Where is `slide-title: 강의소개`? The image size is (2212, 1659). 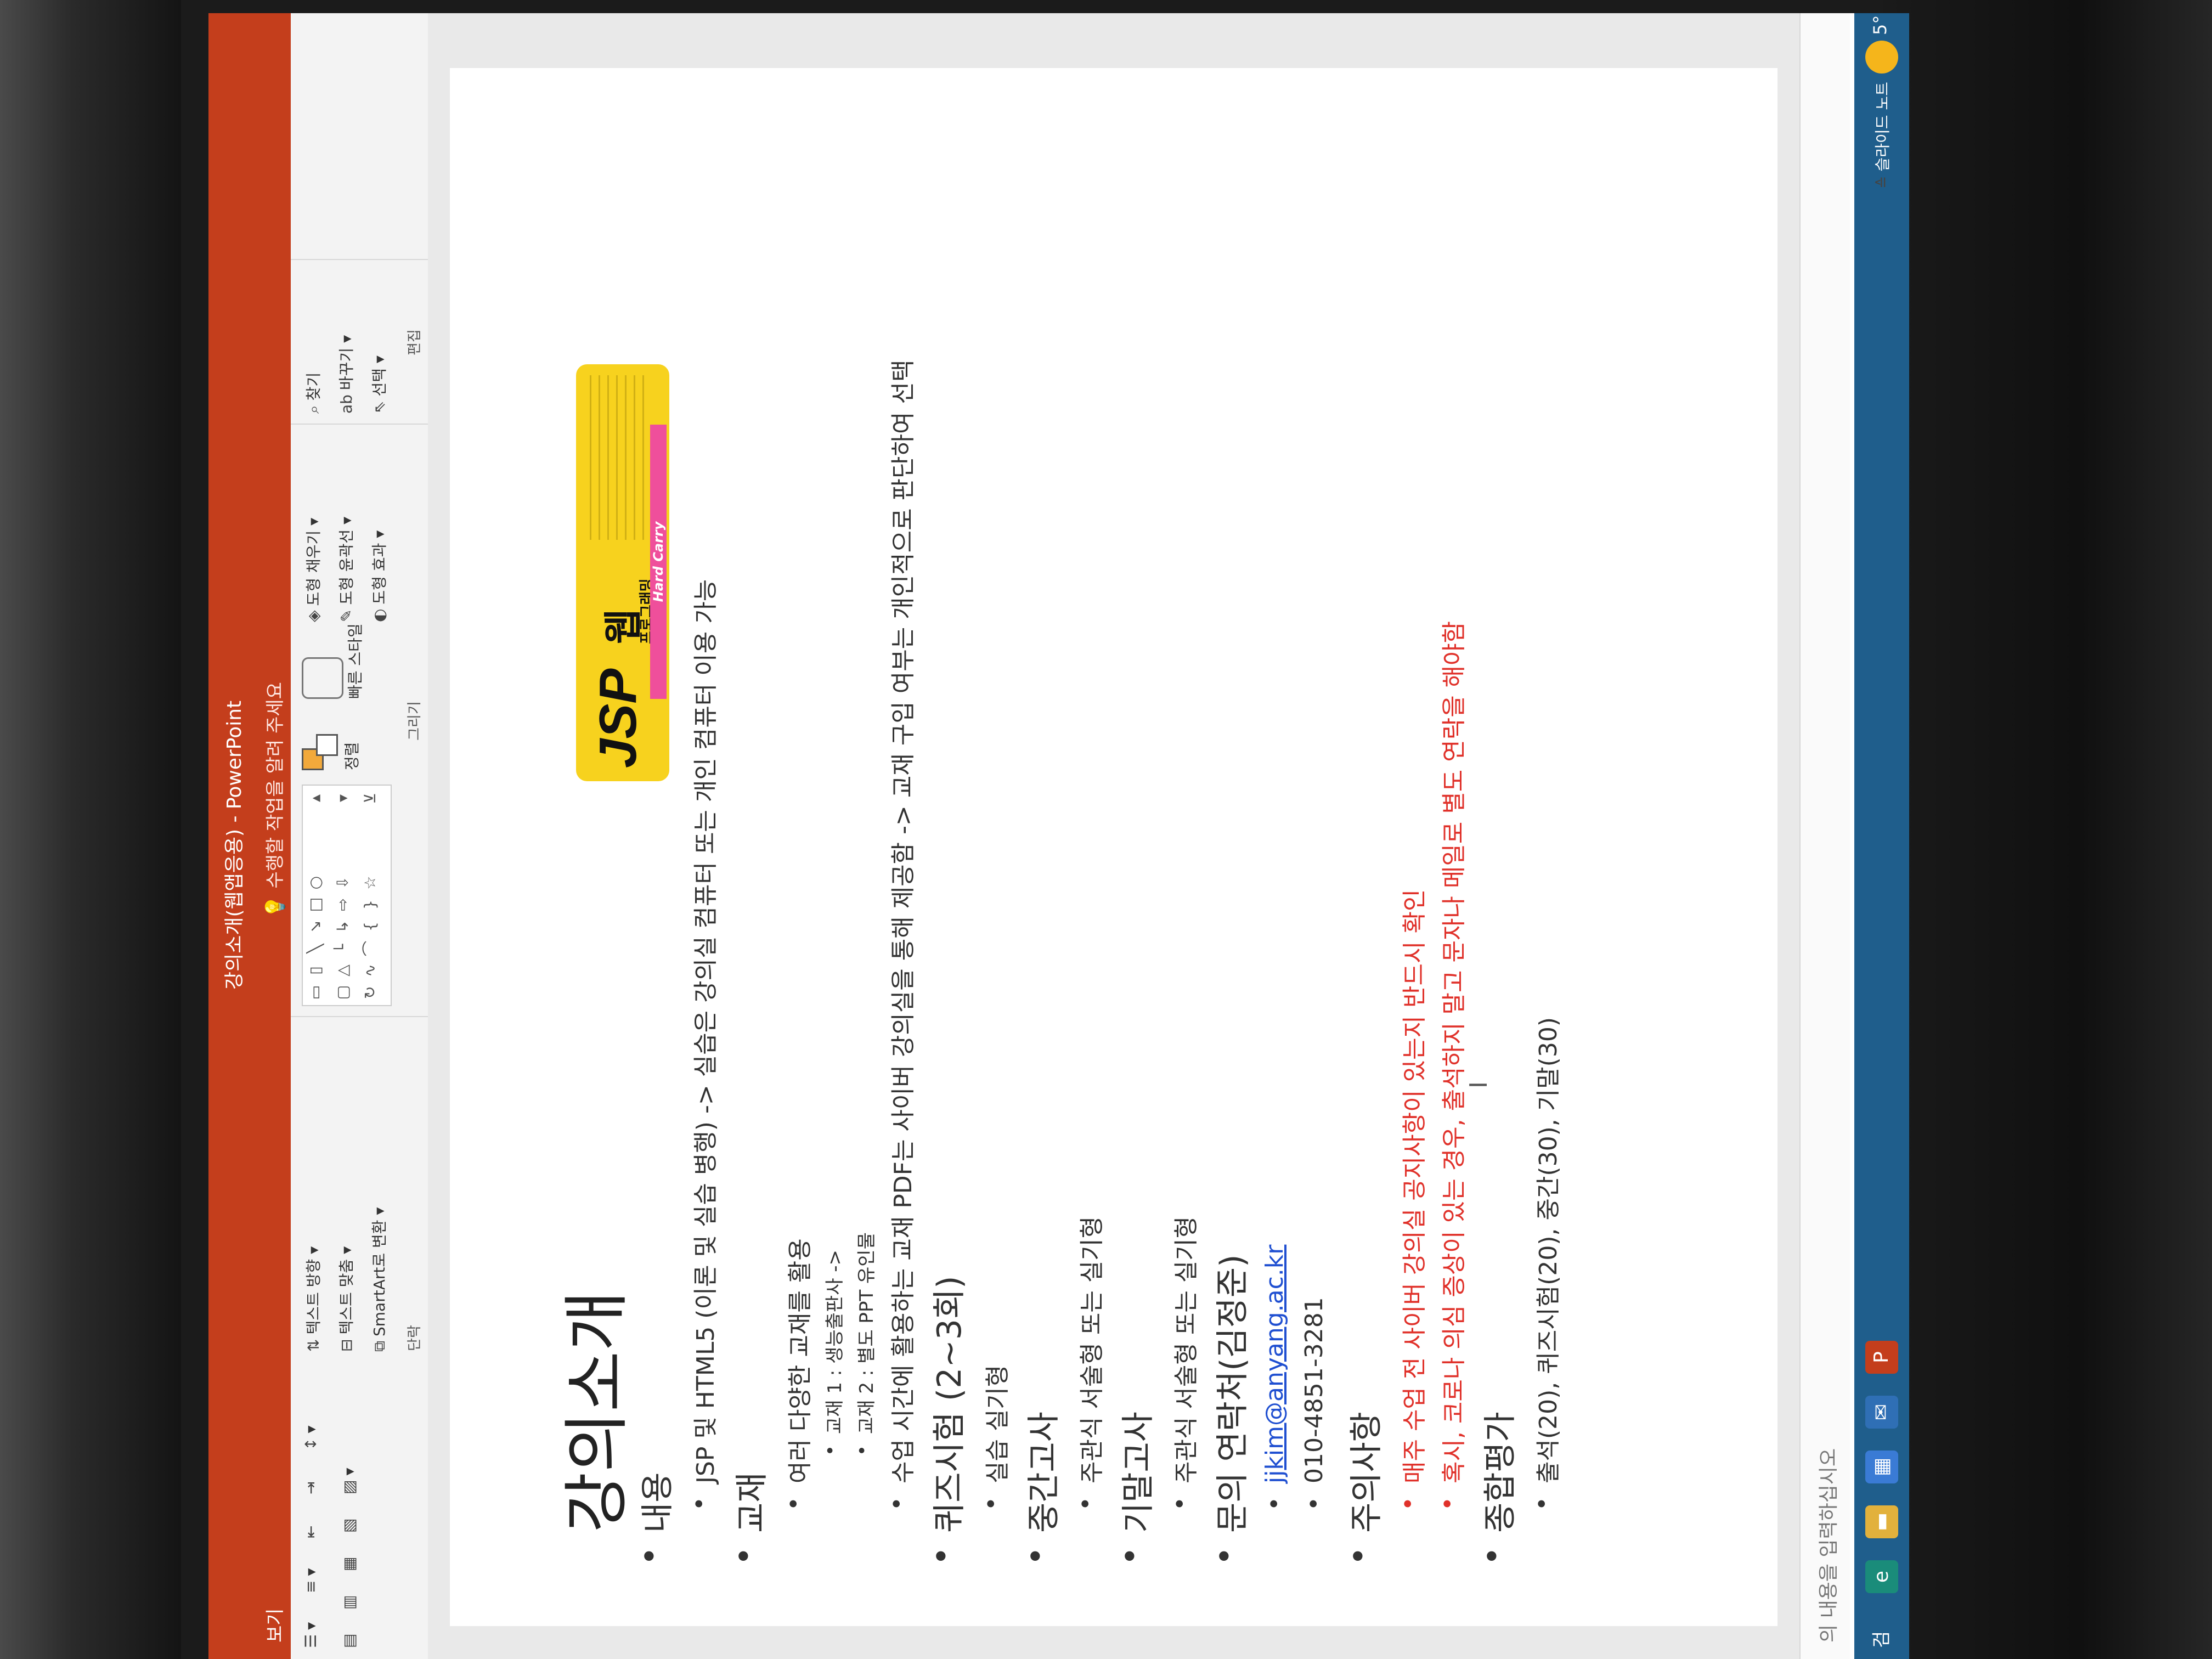
slide-title: 강의소개 is located at coordinates (591, 1411).